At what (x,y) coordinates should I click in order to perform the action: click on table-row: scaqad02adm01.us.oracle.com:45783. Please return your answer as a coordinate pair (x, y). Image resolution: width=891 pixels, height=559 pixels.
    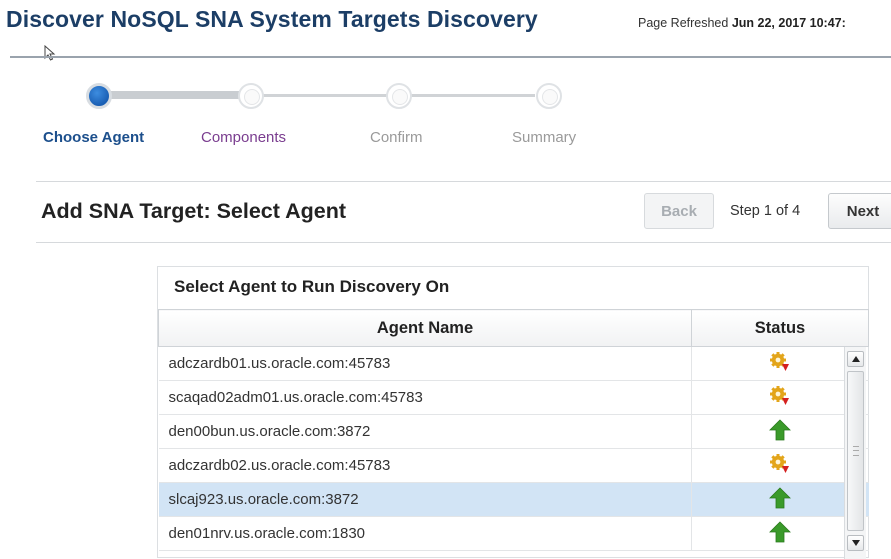
    Looking at the image, I should click on (513, 397).